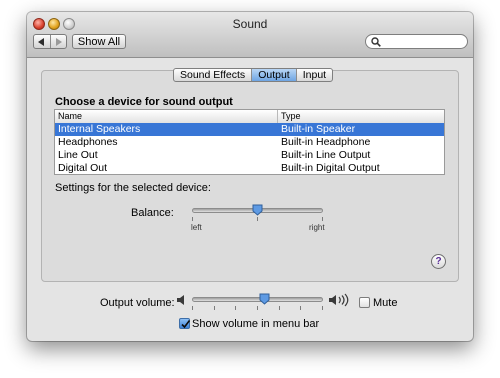 This screenshot has width=500, height=378. I want to click on forward-button, so click(58, 41).